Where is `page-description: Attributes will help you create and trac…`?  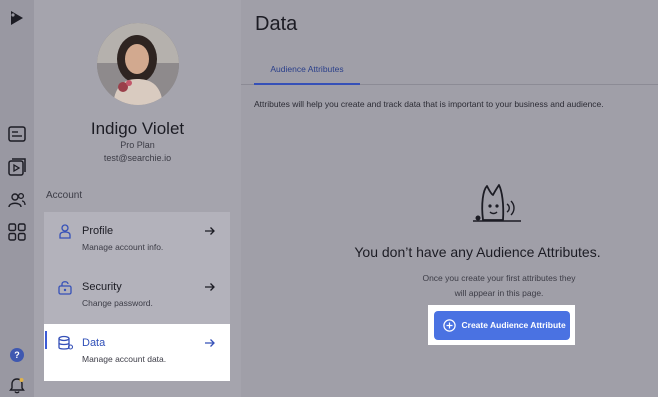
page-description: Attributes will help you create and trac… is located at coordinates (429, 104).